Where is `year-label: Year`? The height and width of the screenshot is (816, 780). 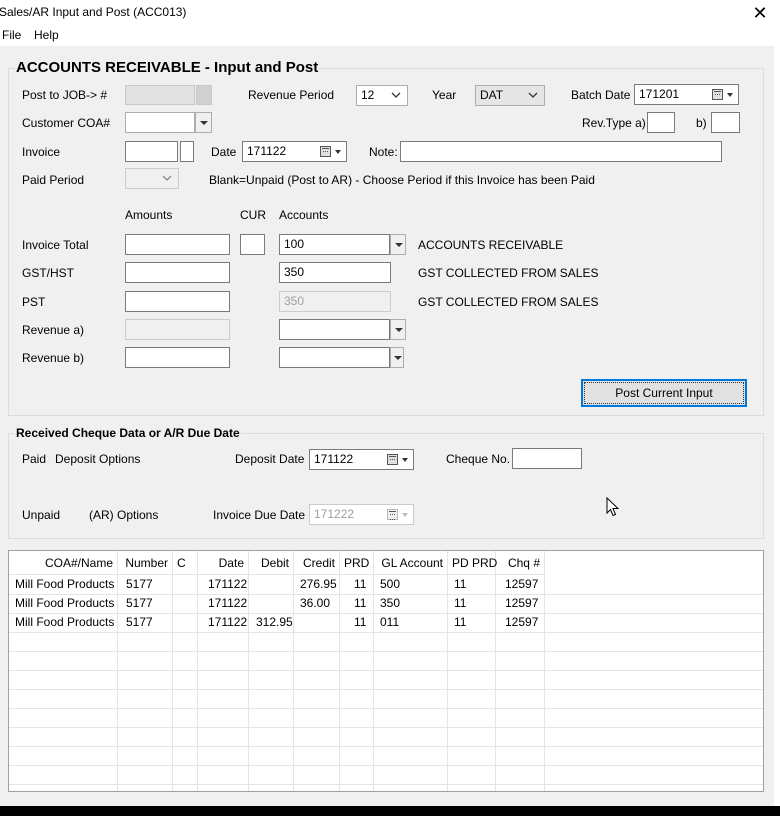
year-label: Year is located at coordinates (444, 95).